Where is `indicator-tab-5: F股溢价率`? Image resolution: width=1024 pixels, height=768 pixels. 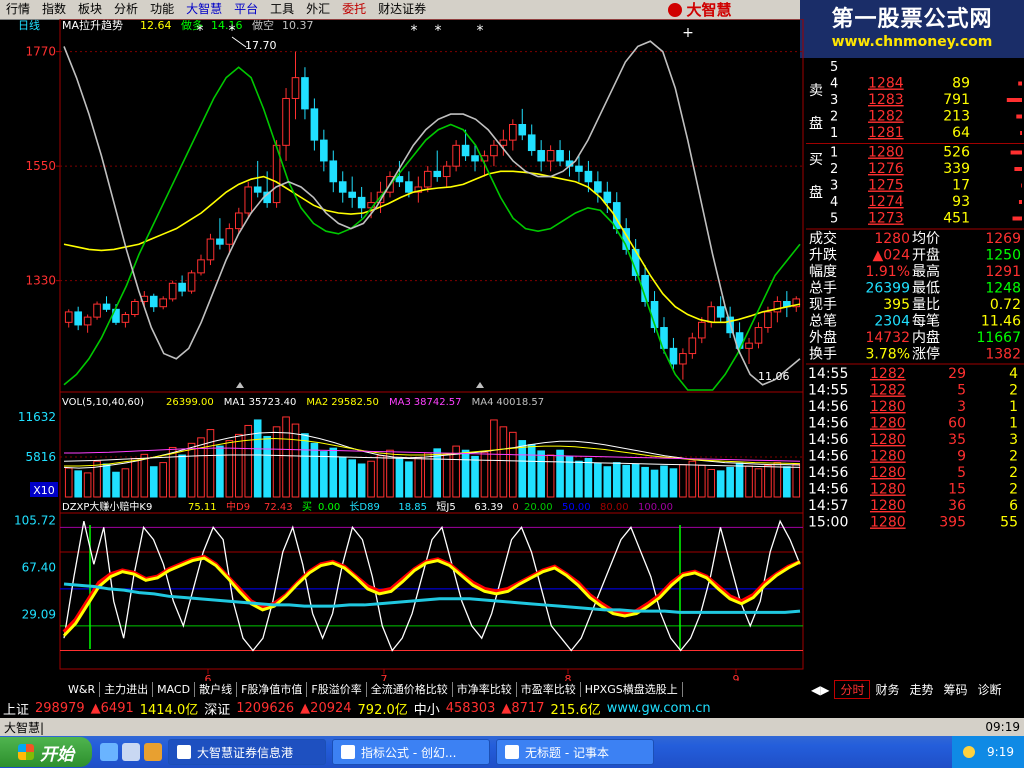
indicator-tab-5: F股溢价率 is located at coordinates (337, 689).